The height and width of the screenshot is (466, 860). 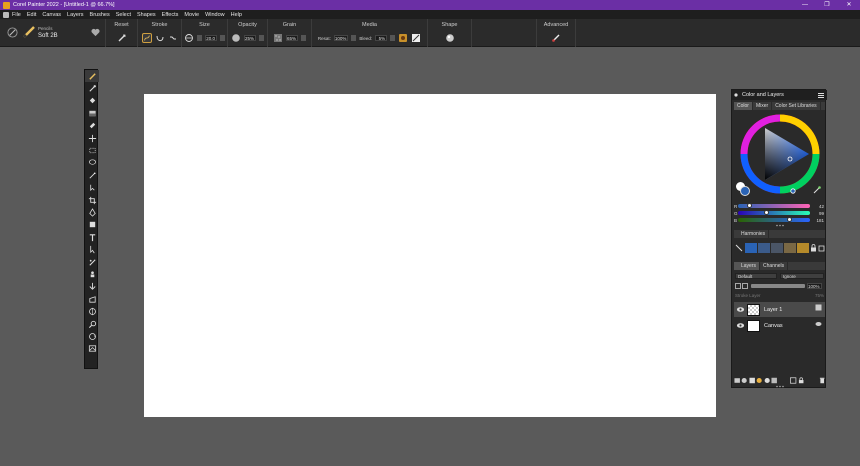 What do you see at coordinates (796, 106) in the screenshot?
I see `tab-color-set-libraries: Color Set Libraries` at bounding box center [796, 106].